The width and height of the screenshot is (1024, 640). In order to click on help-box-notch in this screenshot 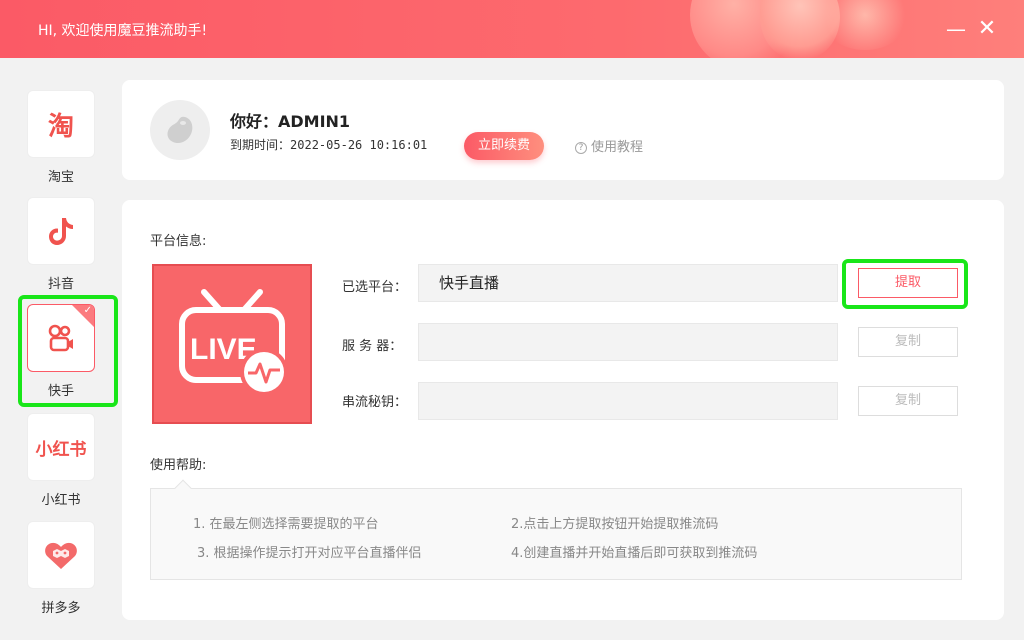, I will do `click(183, 488)`.